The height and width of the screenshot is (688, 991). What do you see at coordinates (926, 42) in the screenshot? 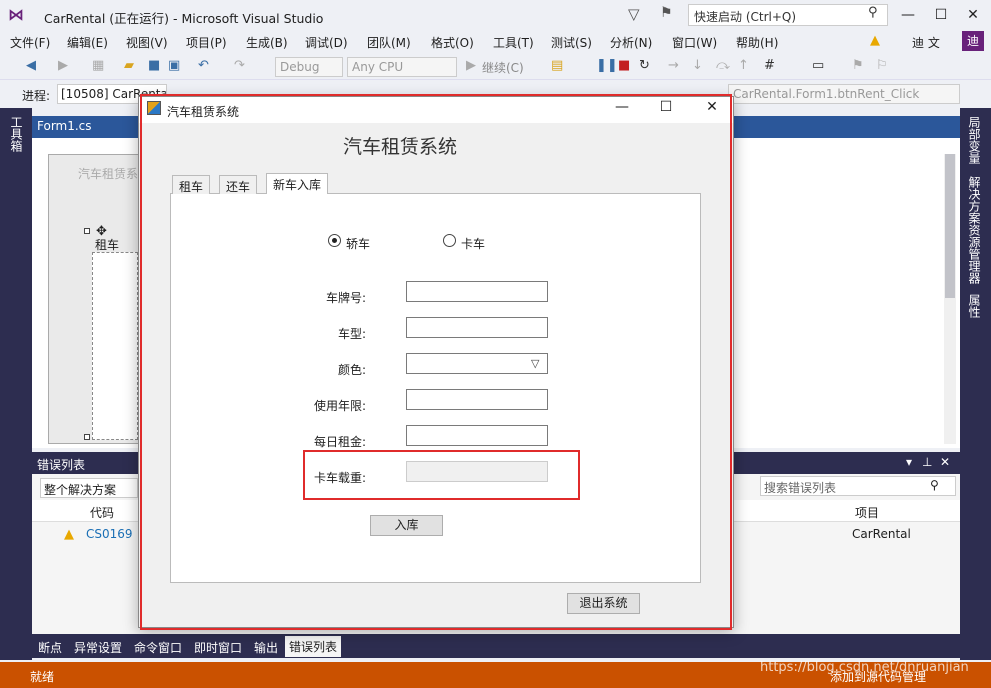
I see `user-name: 迪 文` at bounding box center [926, 42].